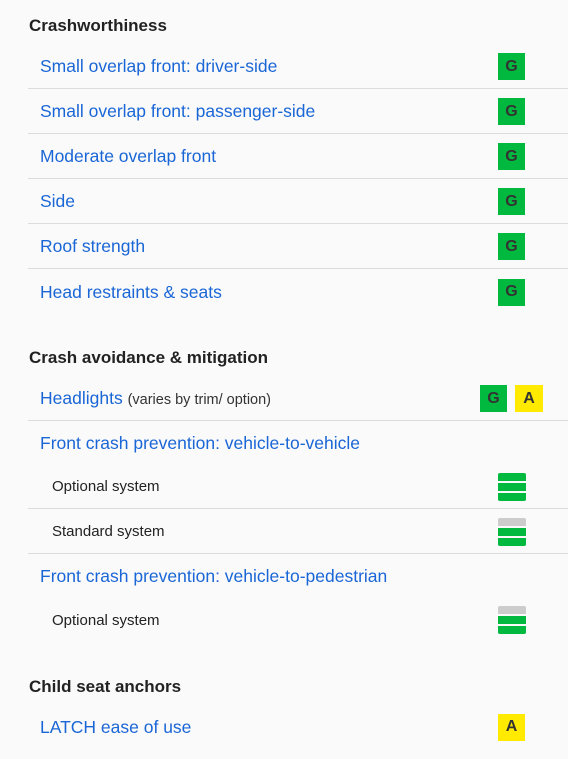 This screenshot has width=568, height=759. I want to click on section-title: Child seat anchors, so click(105, 686).